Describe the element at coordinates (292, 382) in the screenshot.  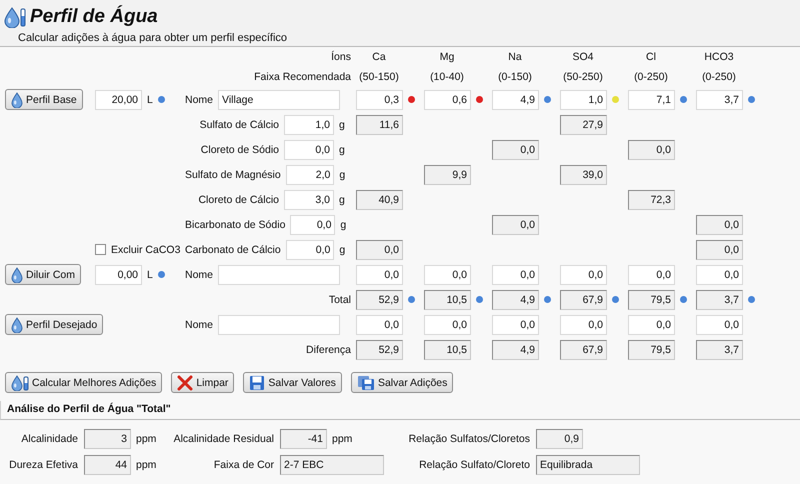
I see `action-button: Salvar Valores` at that location.